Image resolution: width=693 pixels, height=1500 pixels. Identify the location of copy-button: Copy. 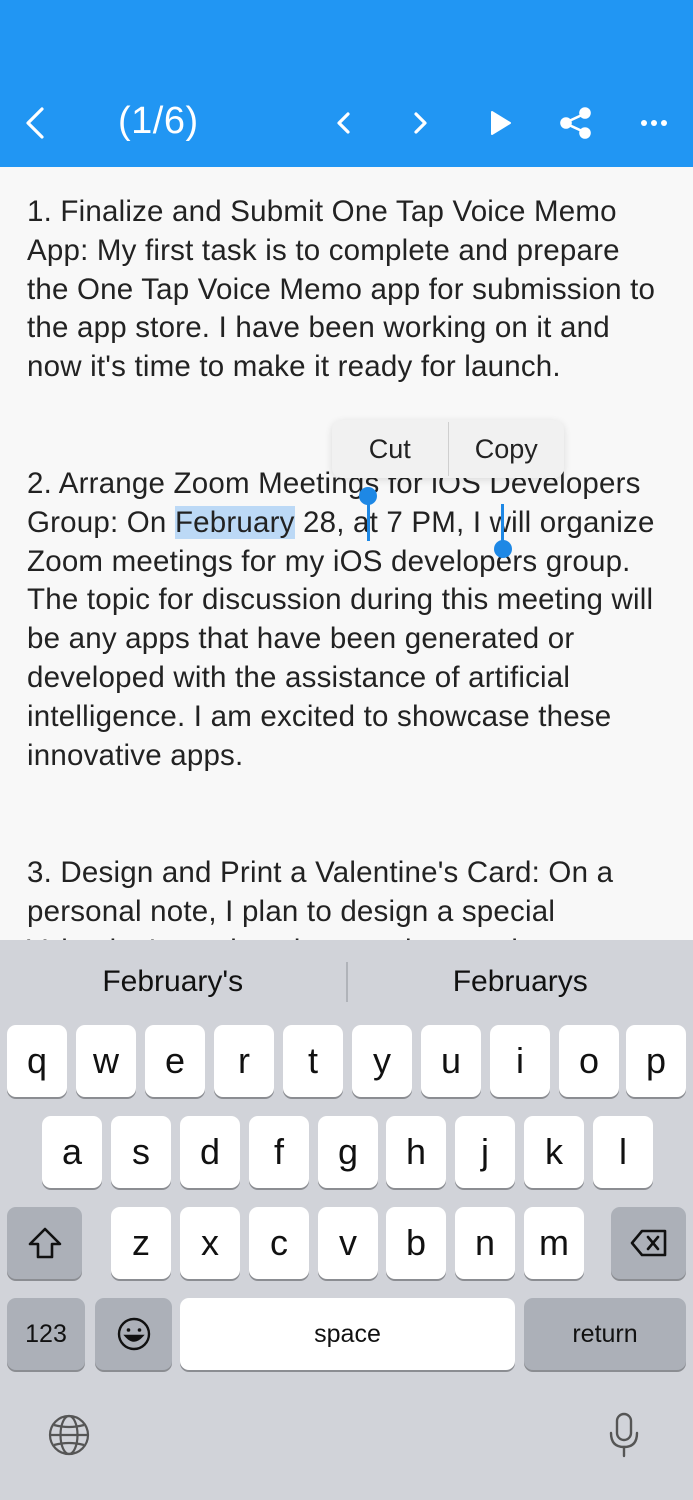
(507, 449).